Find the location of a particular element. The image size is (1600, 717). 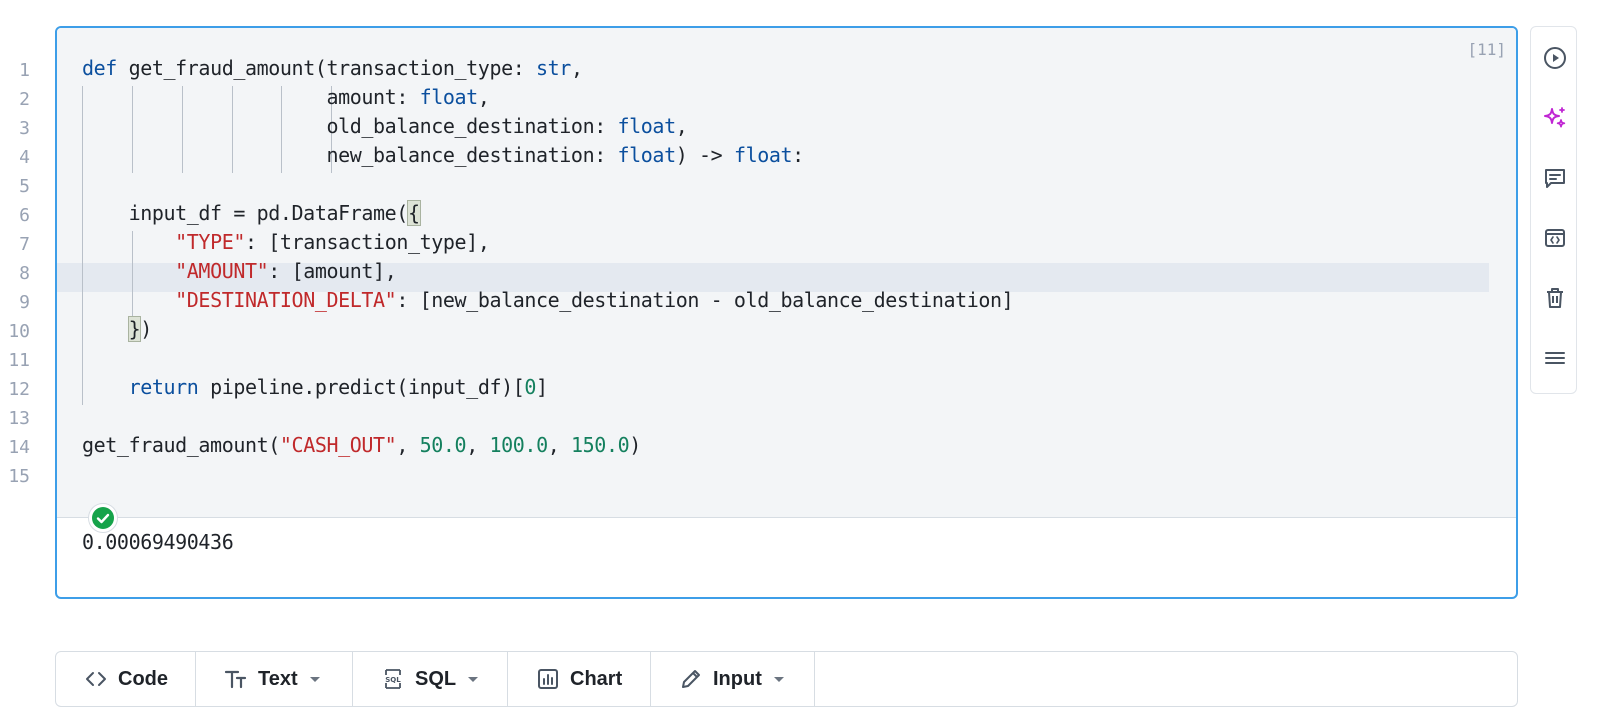

add-chart-cell-button: Chart is located at coordinates (579, 679).